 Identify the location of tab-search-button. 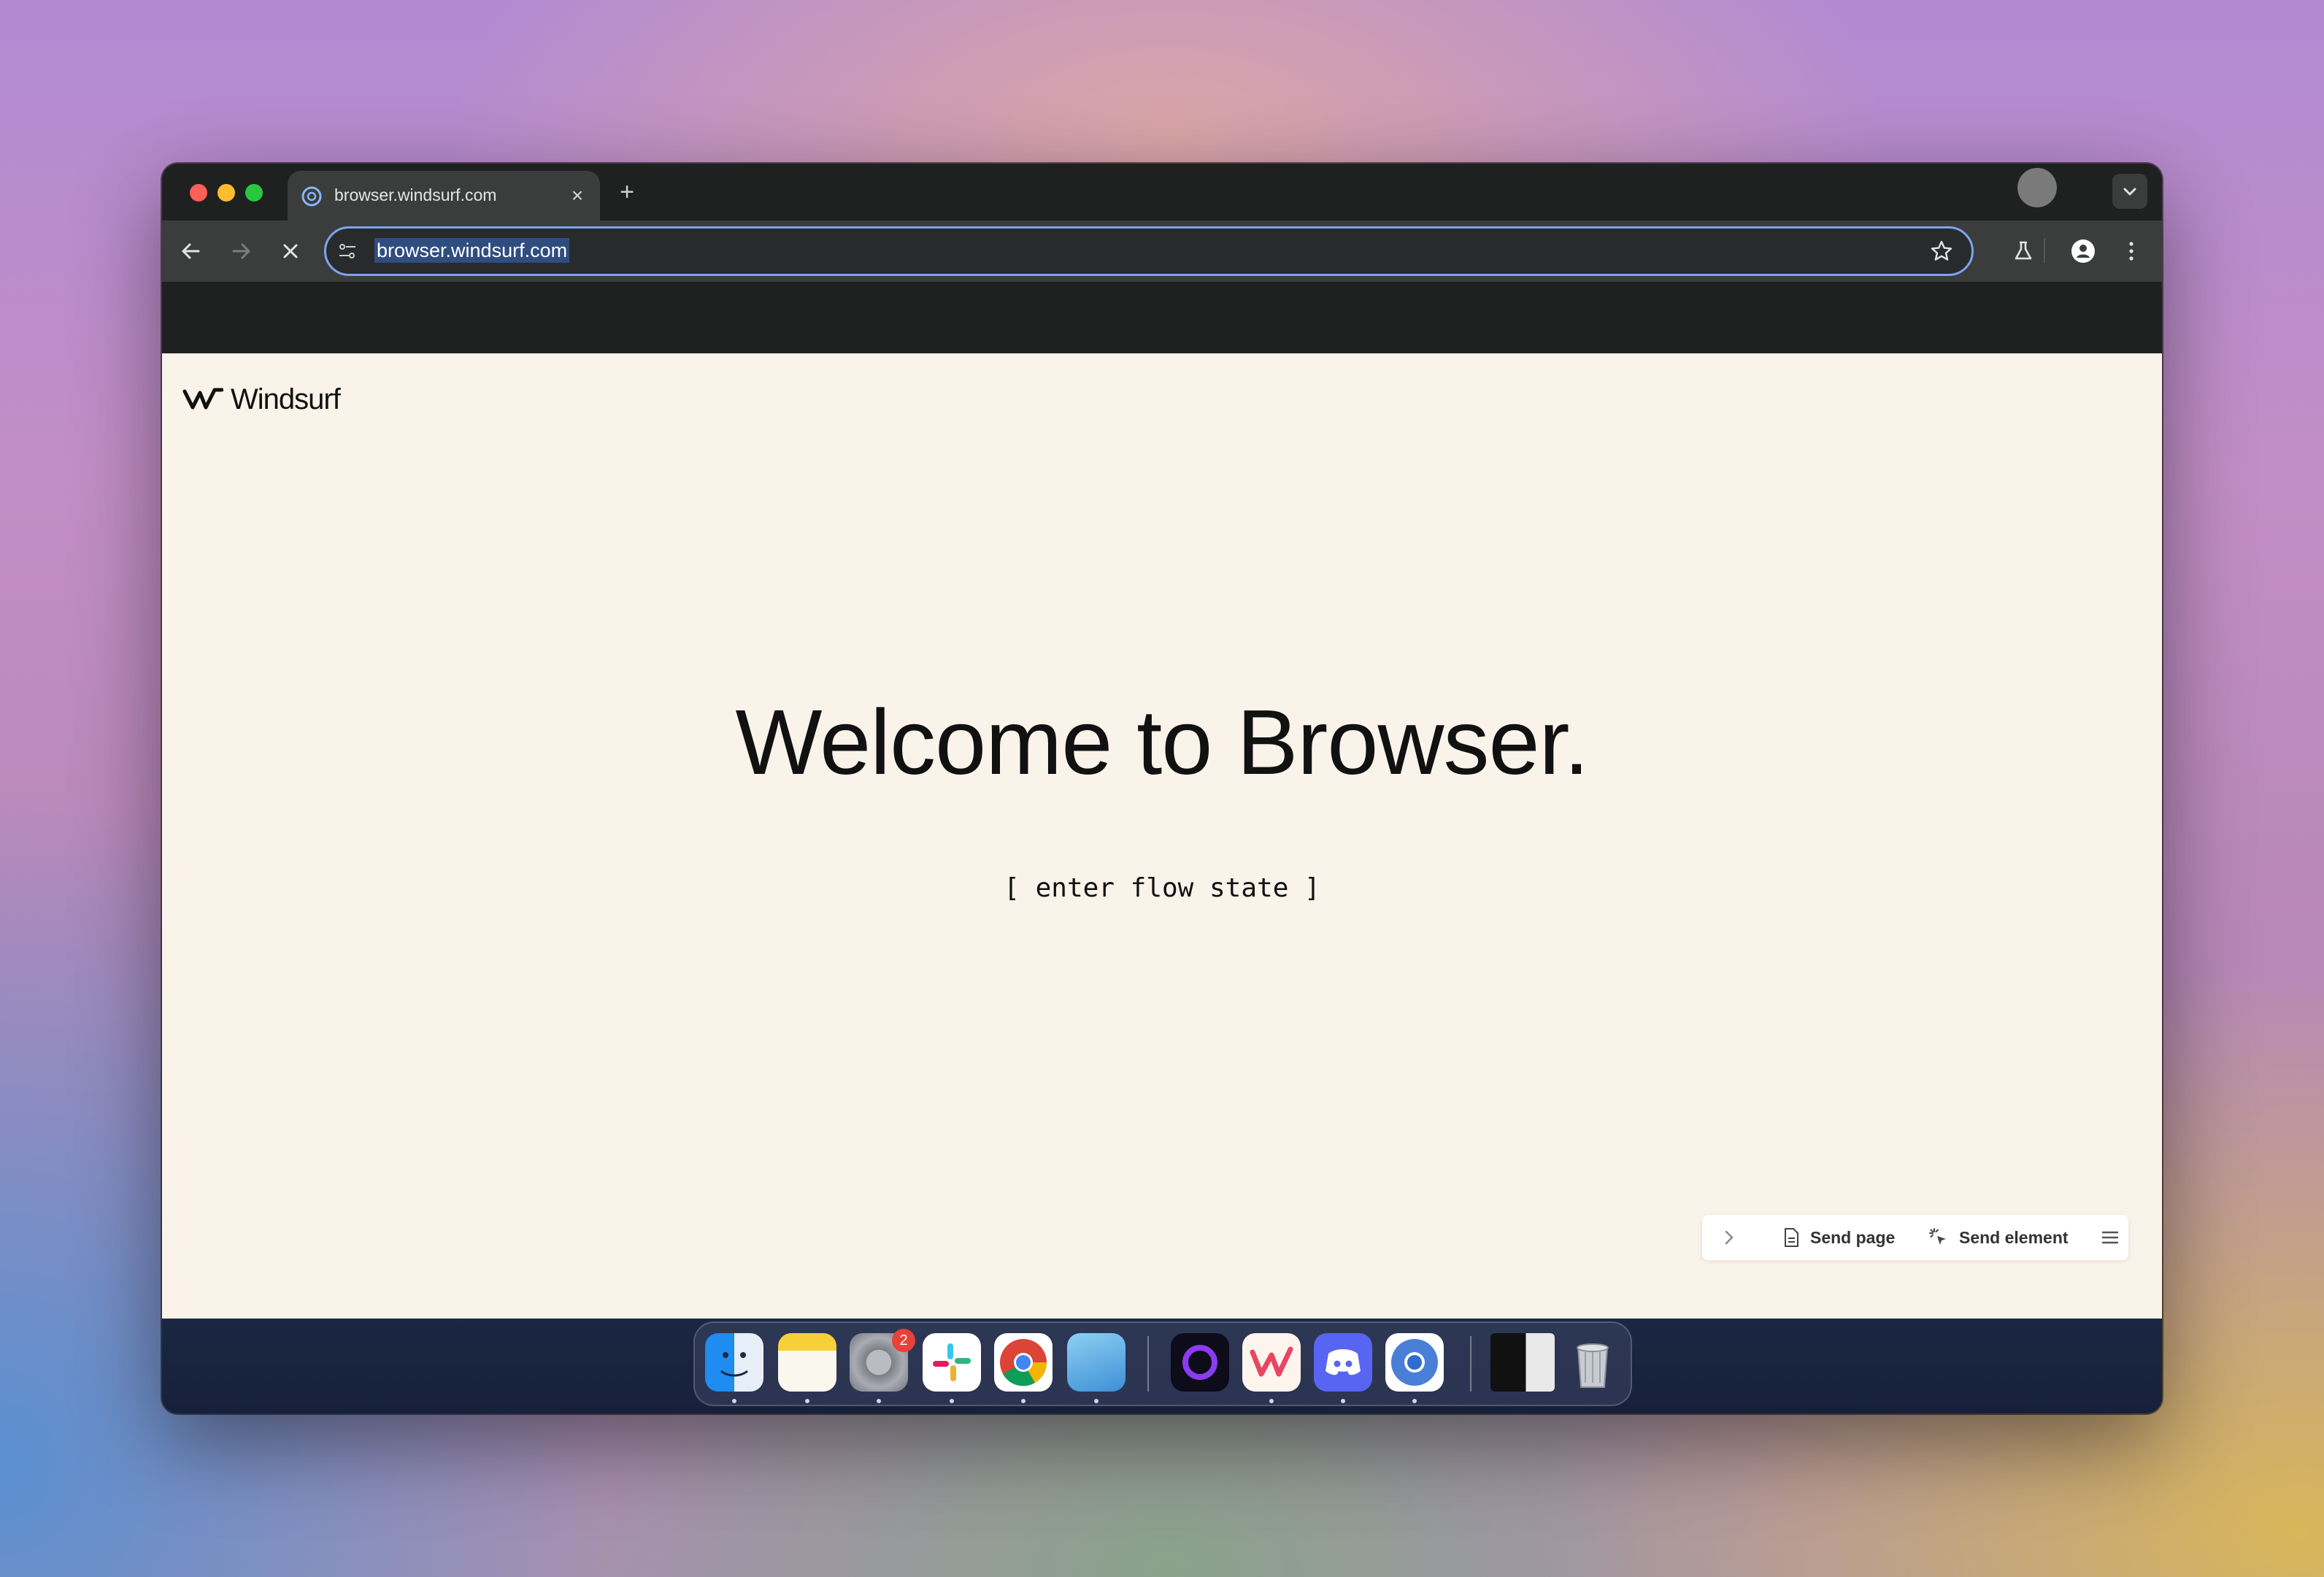
(2129, 191).